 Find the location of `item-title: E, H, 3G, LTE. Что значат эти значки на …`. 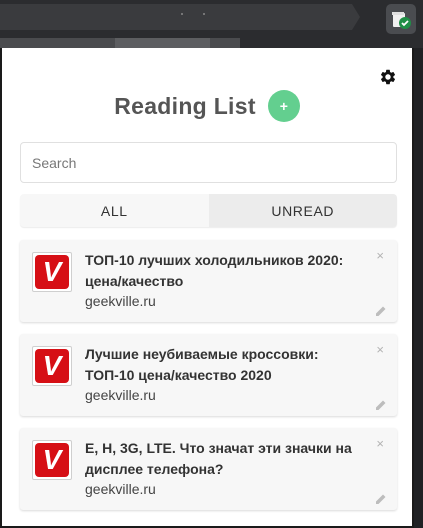

item-title: E, H, 3G, LTE. Что значат эти значки на … is located at coordinates (218, 458).